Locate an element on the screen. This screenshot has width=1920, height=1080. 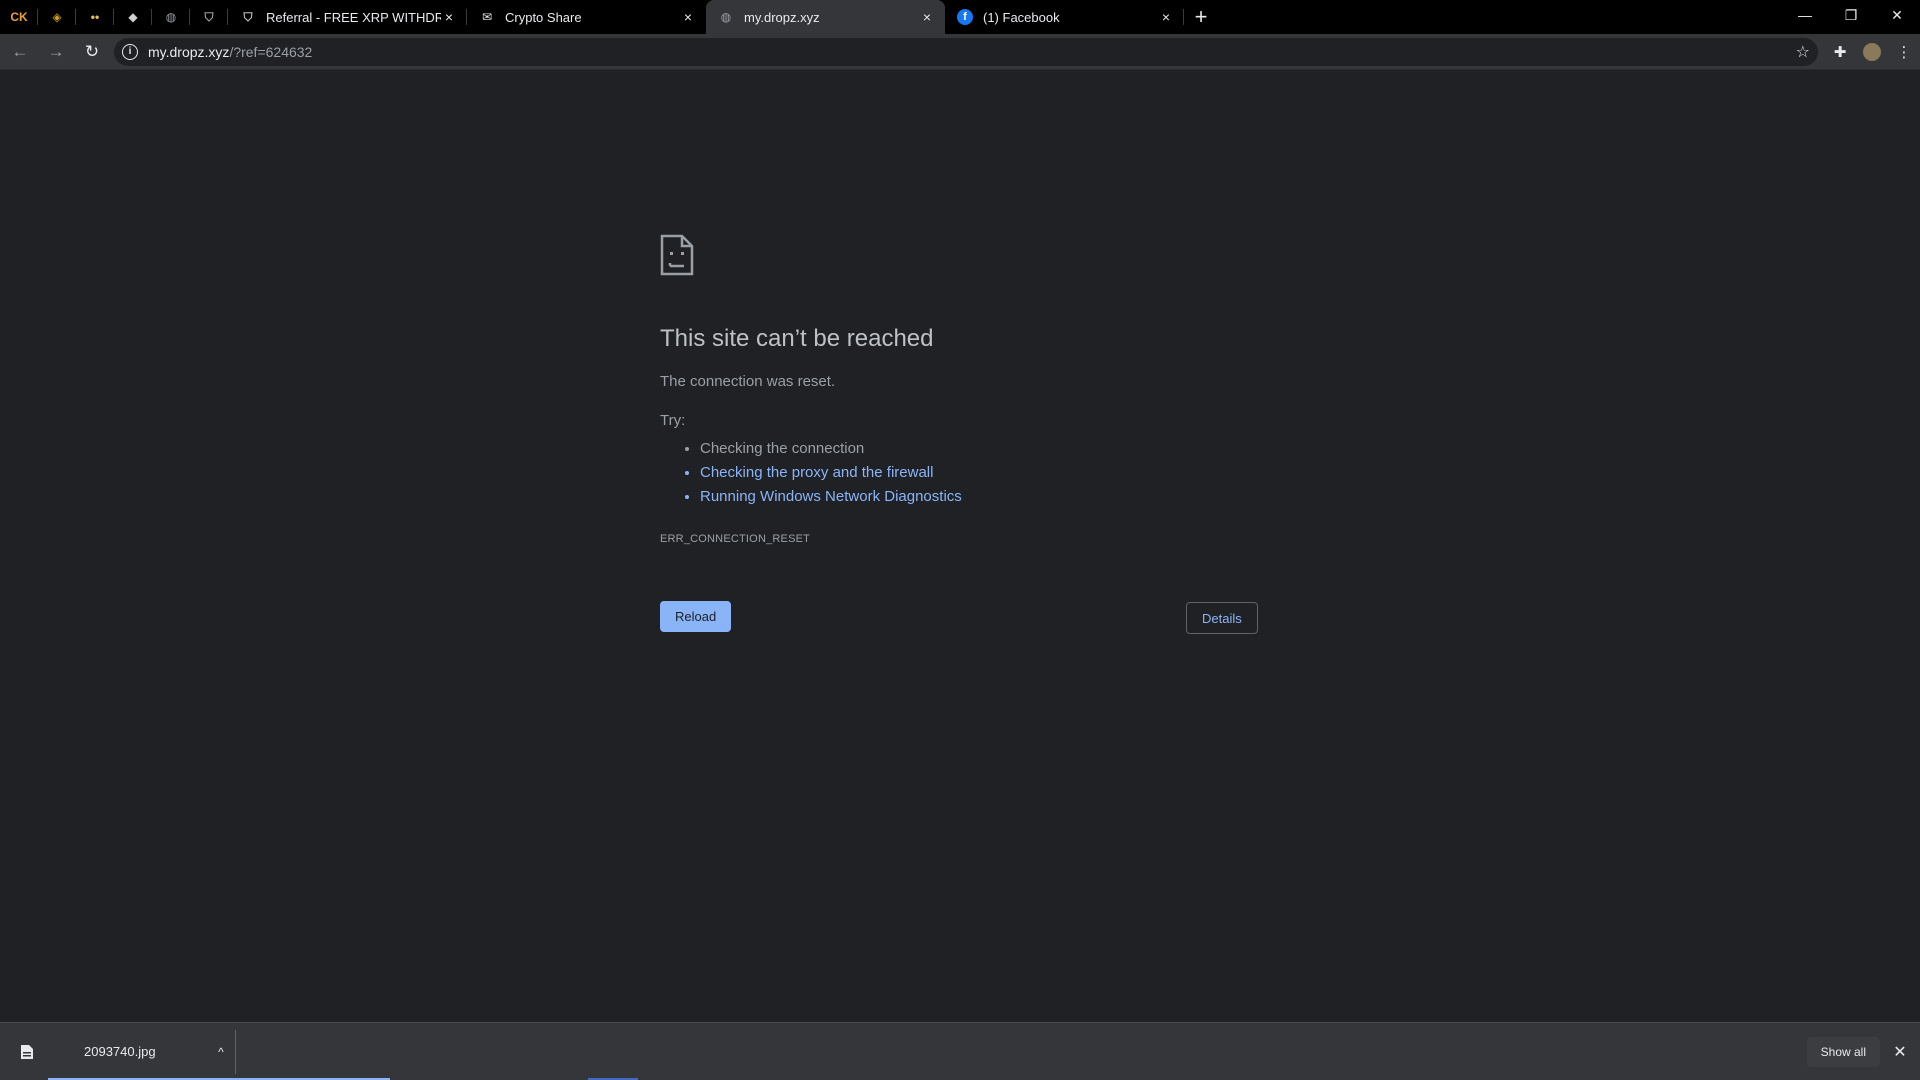
close-shelf-icon: ✕ is located at coordinates (1900, 1052).